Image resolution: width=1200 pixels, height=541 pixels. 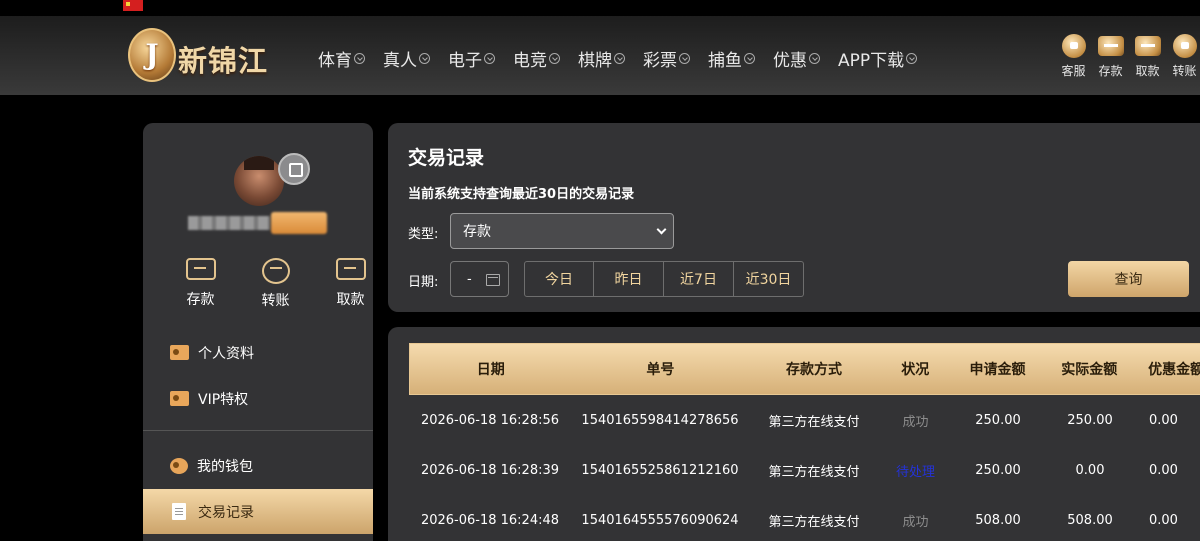 What do you see at coordinates (343, 284) in the screenshot?
I see `sidebar-withdraw-button: 取款` at bounding box center [343, 284].